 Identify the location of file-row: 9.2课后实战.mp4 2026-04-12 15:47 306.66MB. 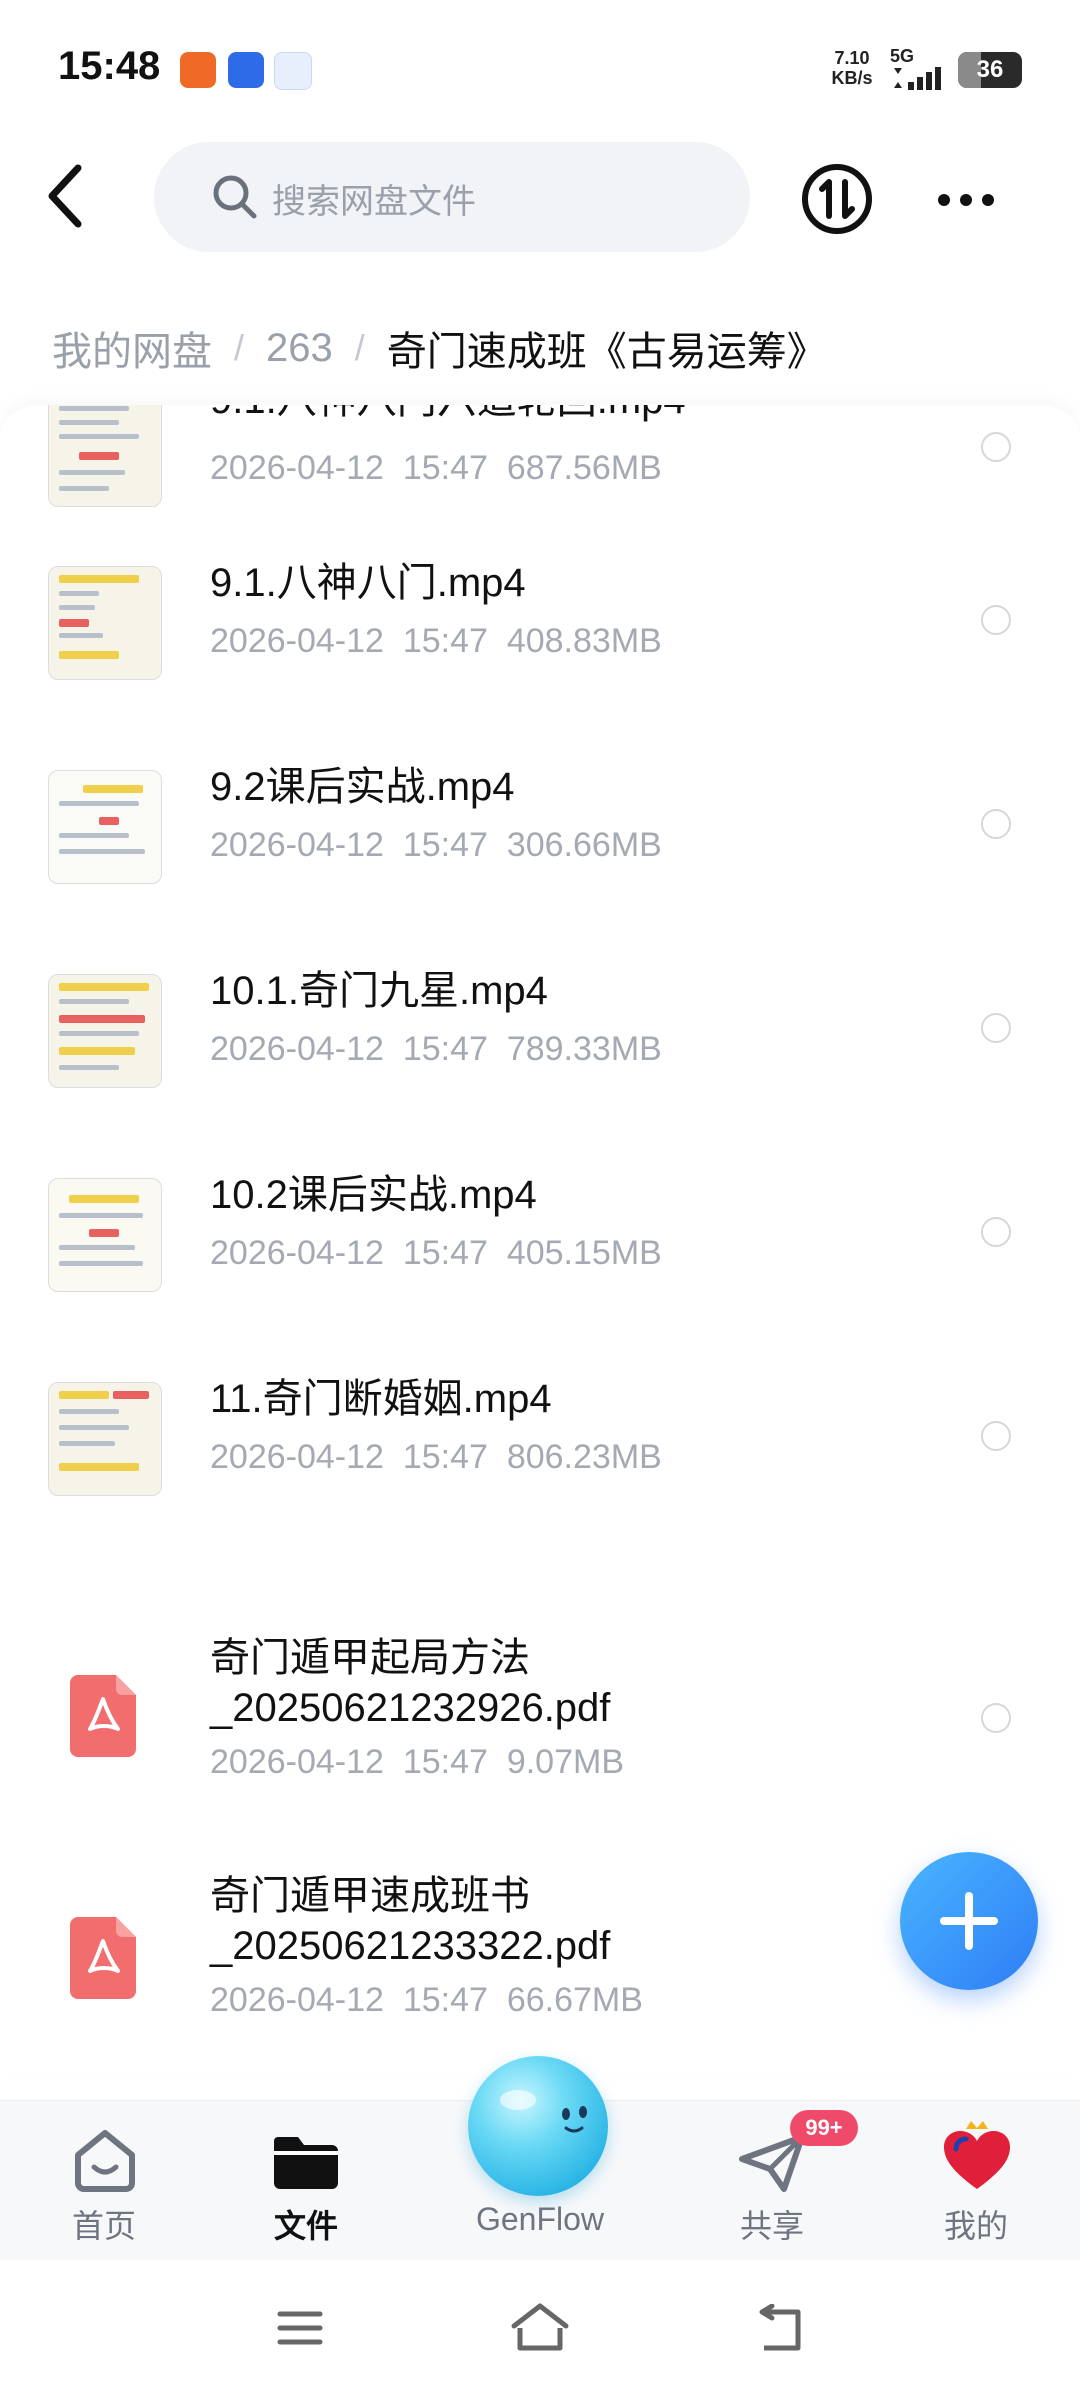
(540, 849).